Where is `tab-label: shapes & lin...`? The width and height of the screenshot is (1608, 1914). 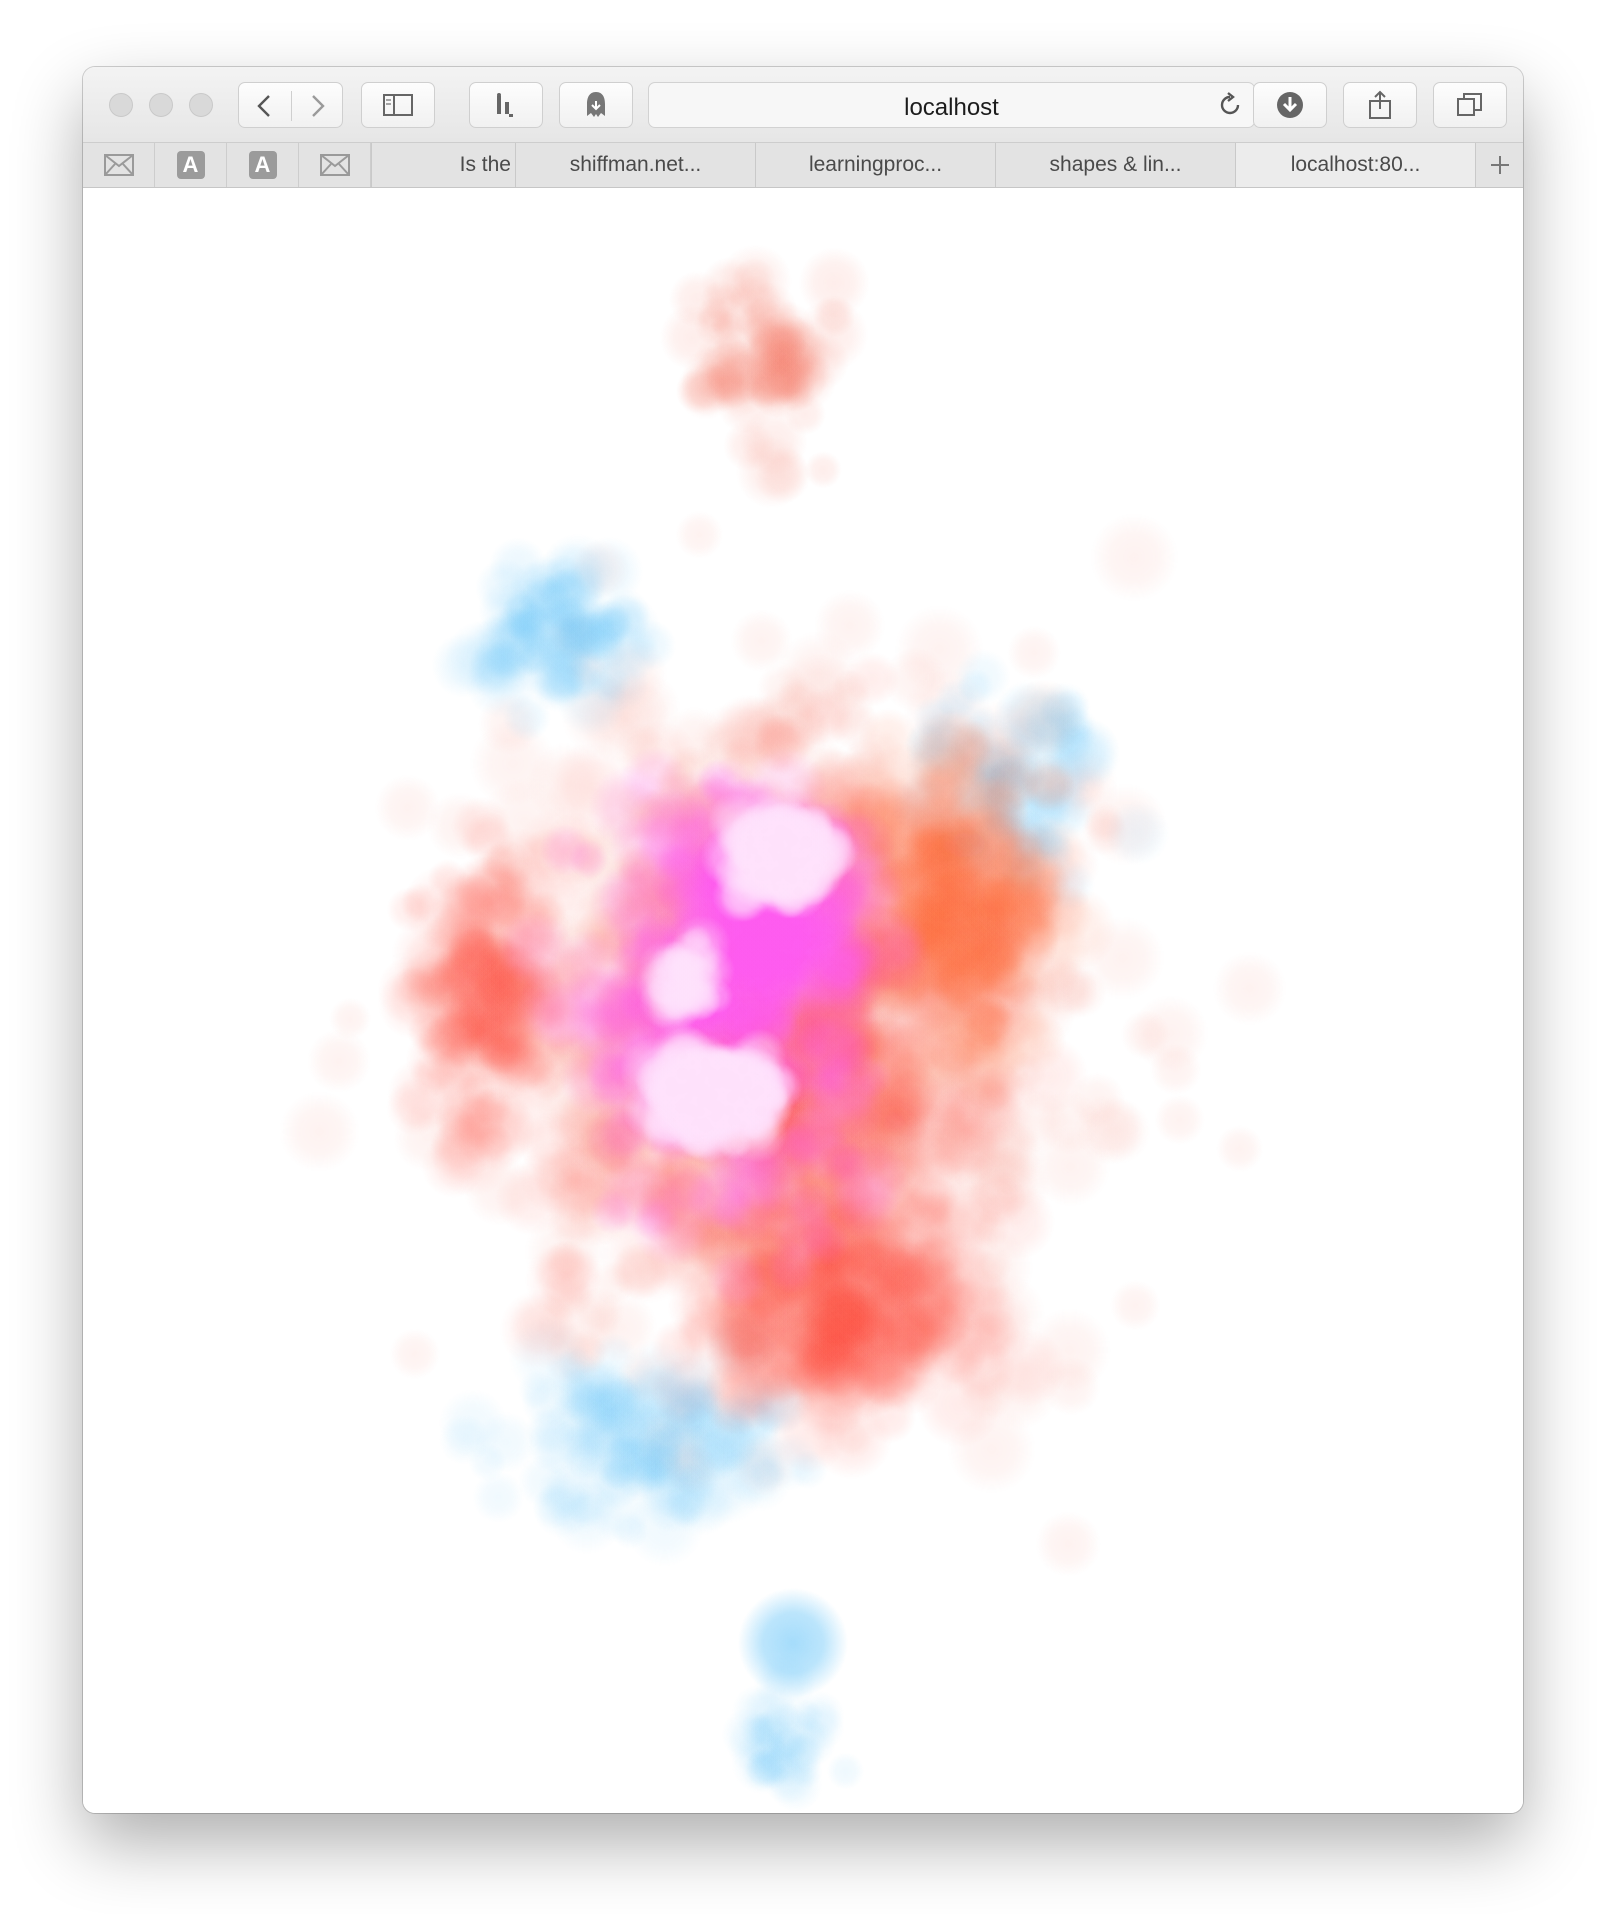
tab-label: shapes & lin... is located at coordinates (1115, 164).